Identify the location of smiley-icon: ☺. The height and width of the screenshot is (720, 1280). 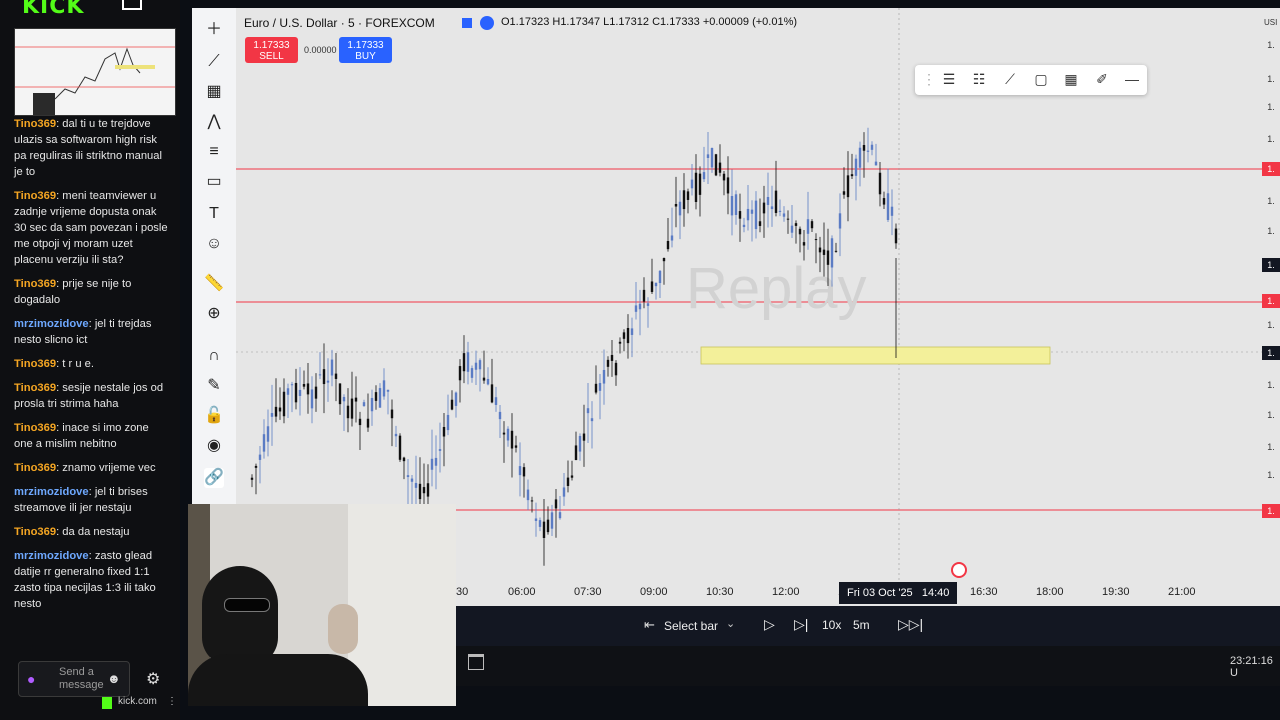
(214, 244).